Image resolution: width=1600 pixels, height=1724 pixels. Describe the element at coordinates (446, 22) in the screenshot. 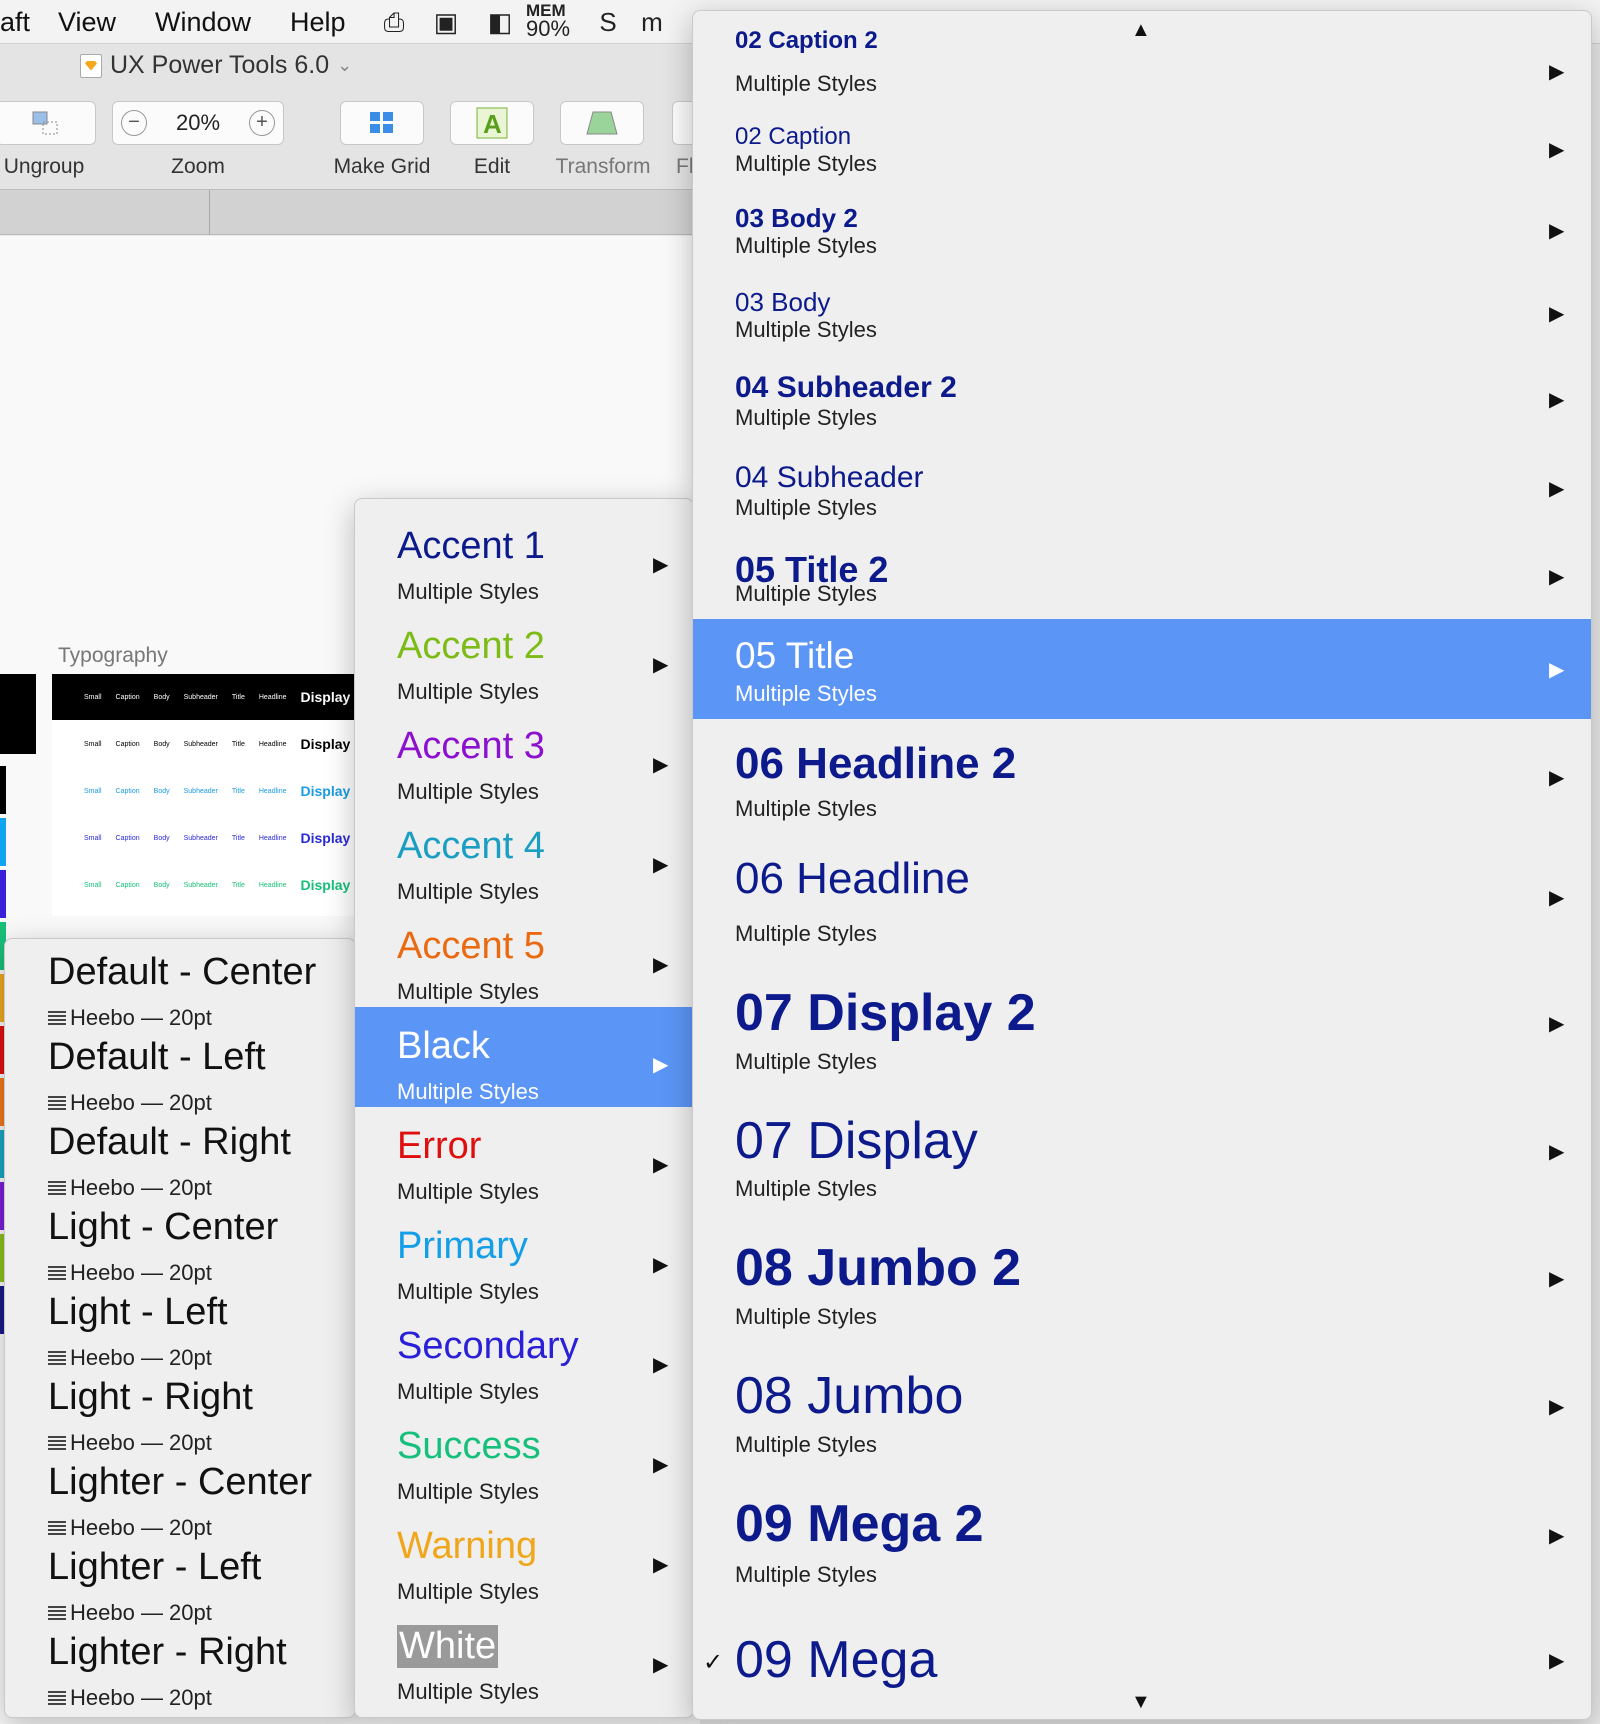

I see `screen-icon: ▣` at that location.